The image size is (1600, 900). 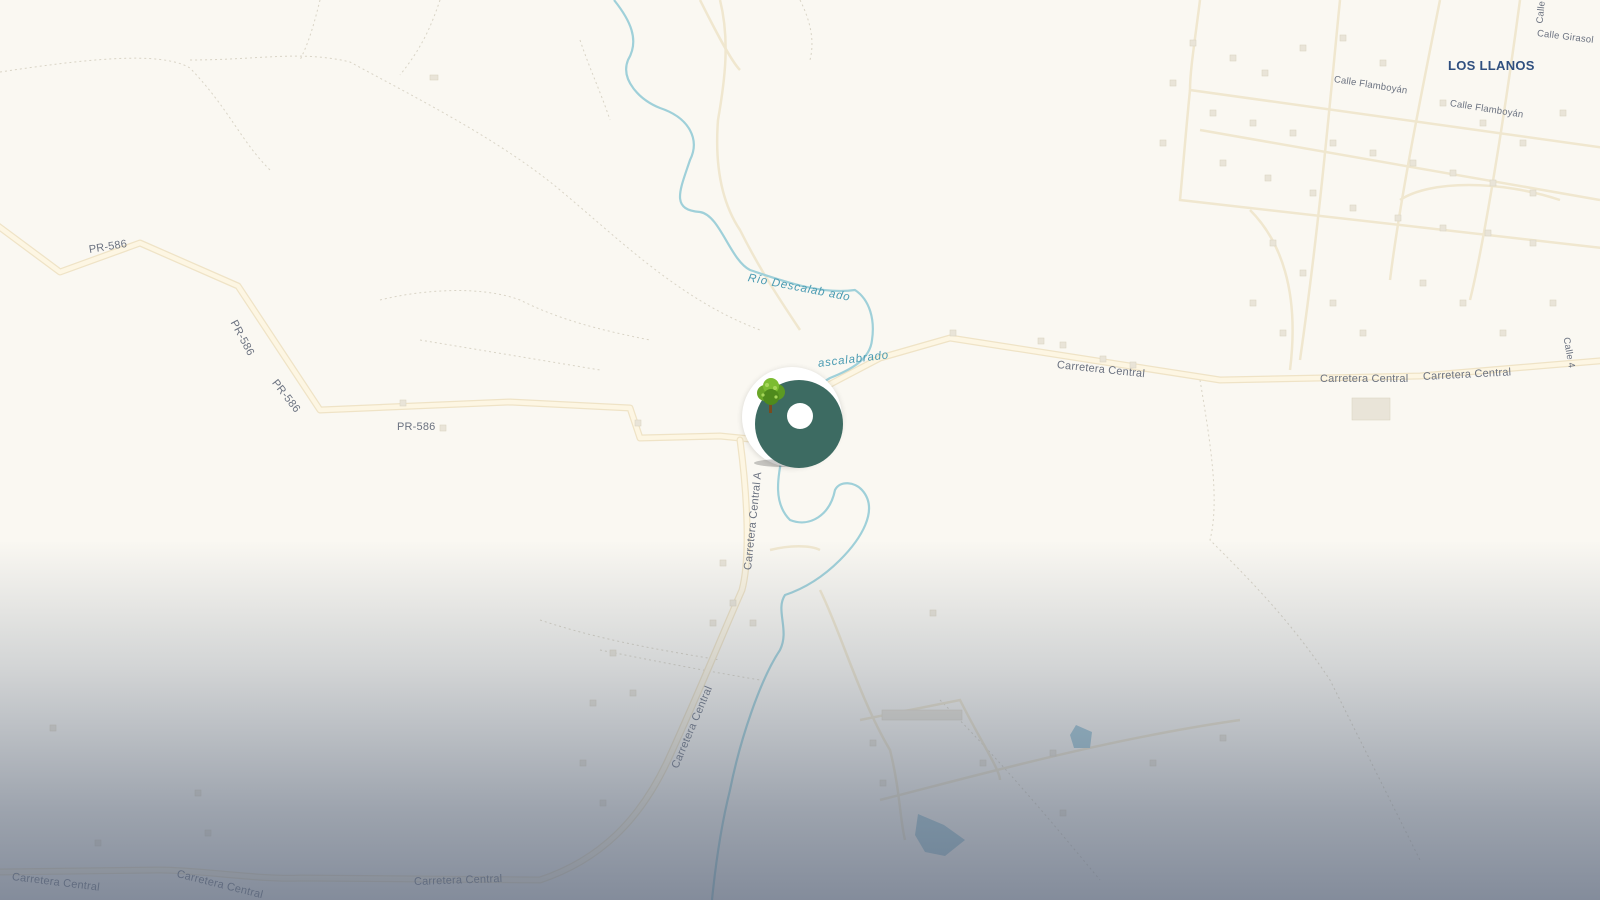 I want to click on water-bodies, so click(x=1003, y=790).